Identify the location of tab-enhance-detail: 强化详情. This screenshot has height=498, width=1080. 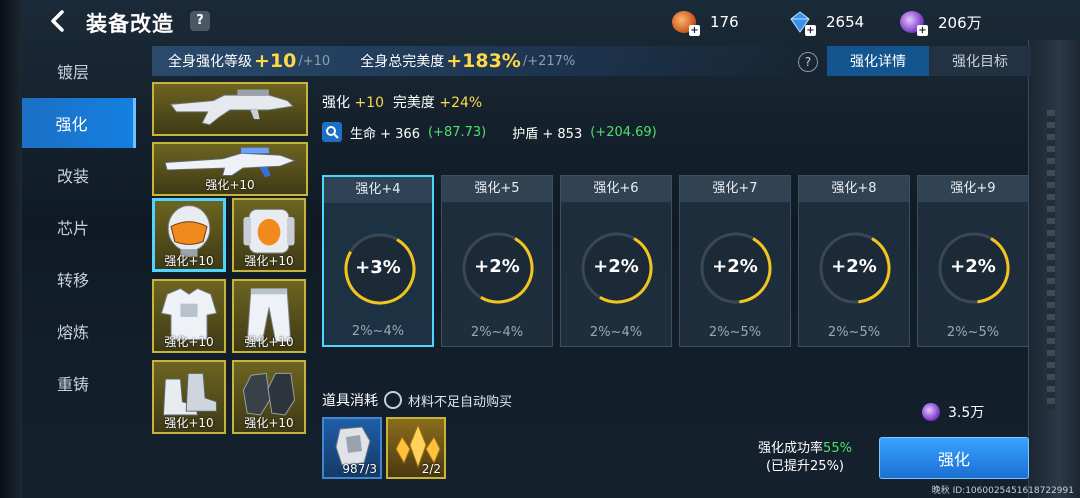
(878, 61).